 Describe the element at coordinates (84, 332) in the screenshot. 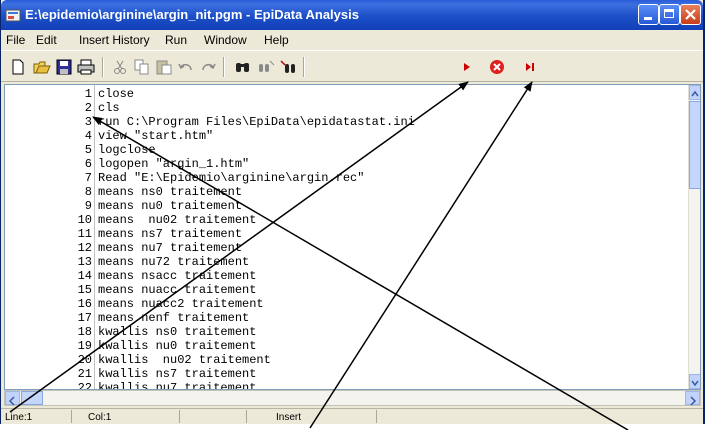

I see `line-number: 18` at that location.